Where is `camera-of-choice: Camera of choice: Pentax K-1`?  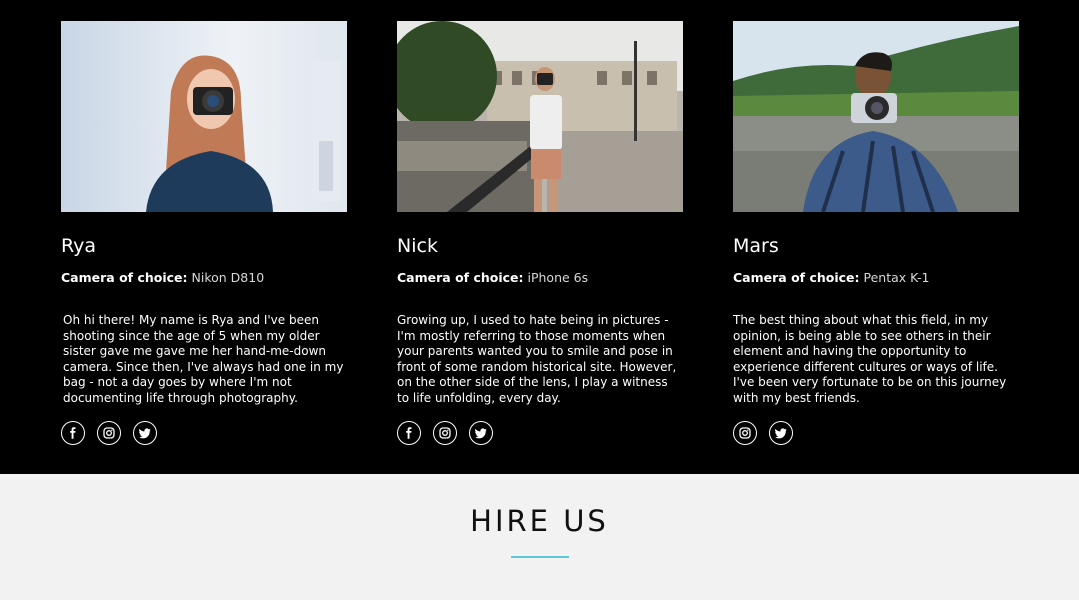 camera-of-choice: Camera of choice: Pentax K-1 is located at coordinates (831, 278).